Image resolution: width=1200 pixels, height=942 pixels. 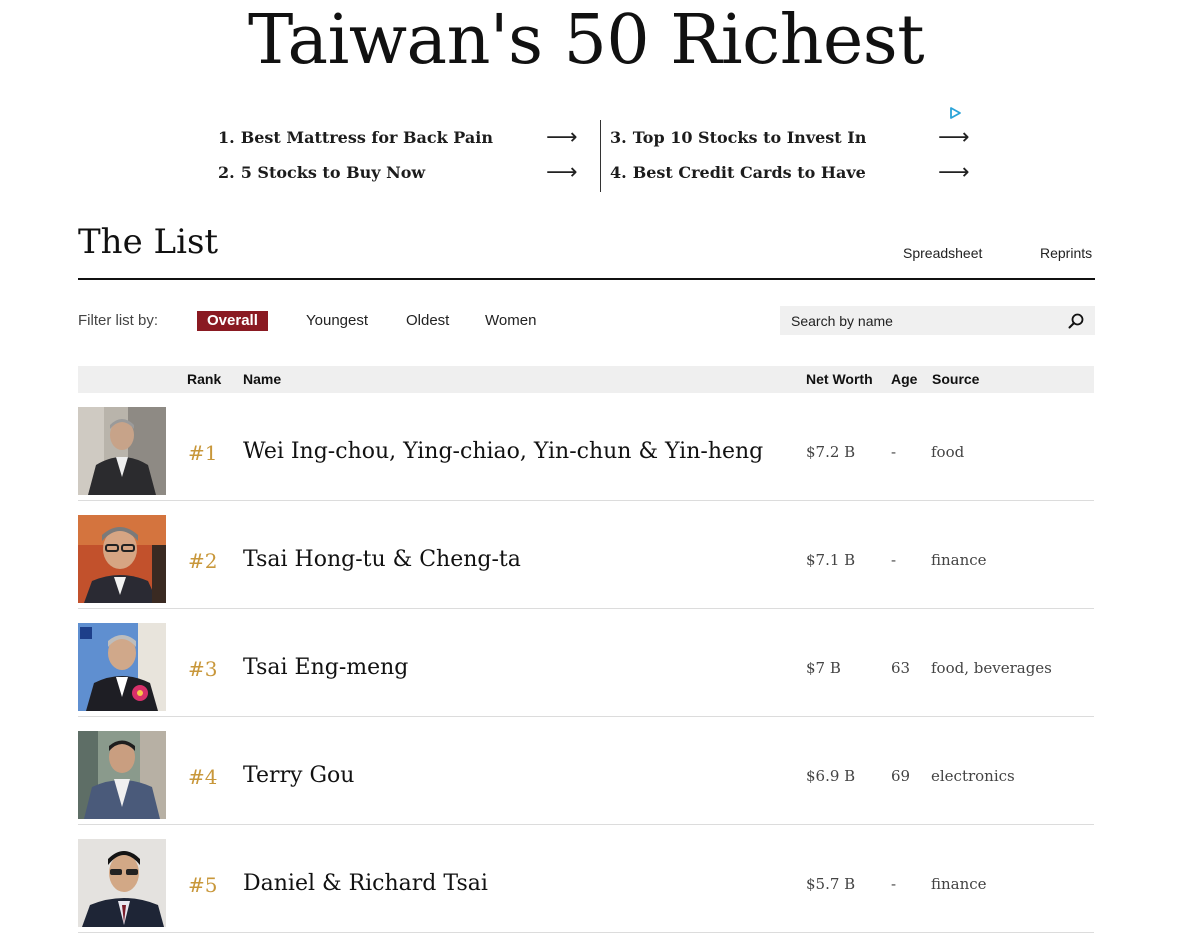 What do you see at coordinates (839, 379) in the screenshot?
I see `column-header-net-worth: Net Worth` at bounding box center [839, 379].